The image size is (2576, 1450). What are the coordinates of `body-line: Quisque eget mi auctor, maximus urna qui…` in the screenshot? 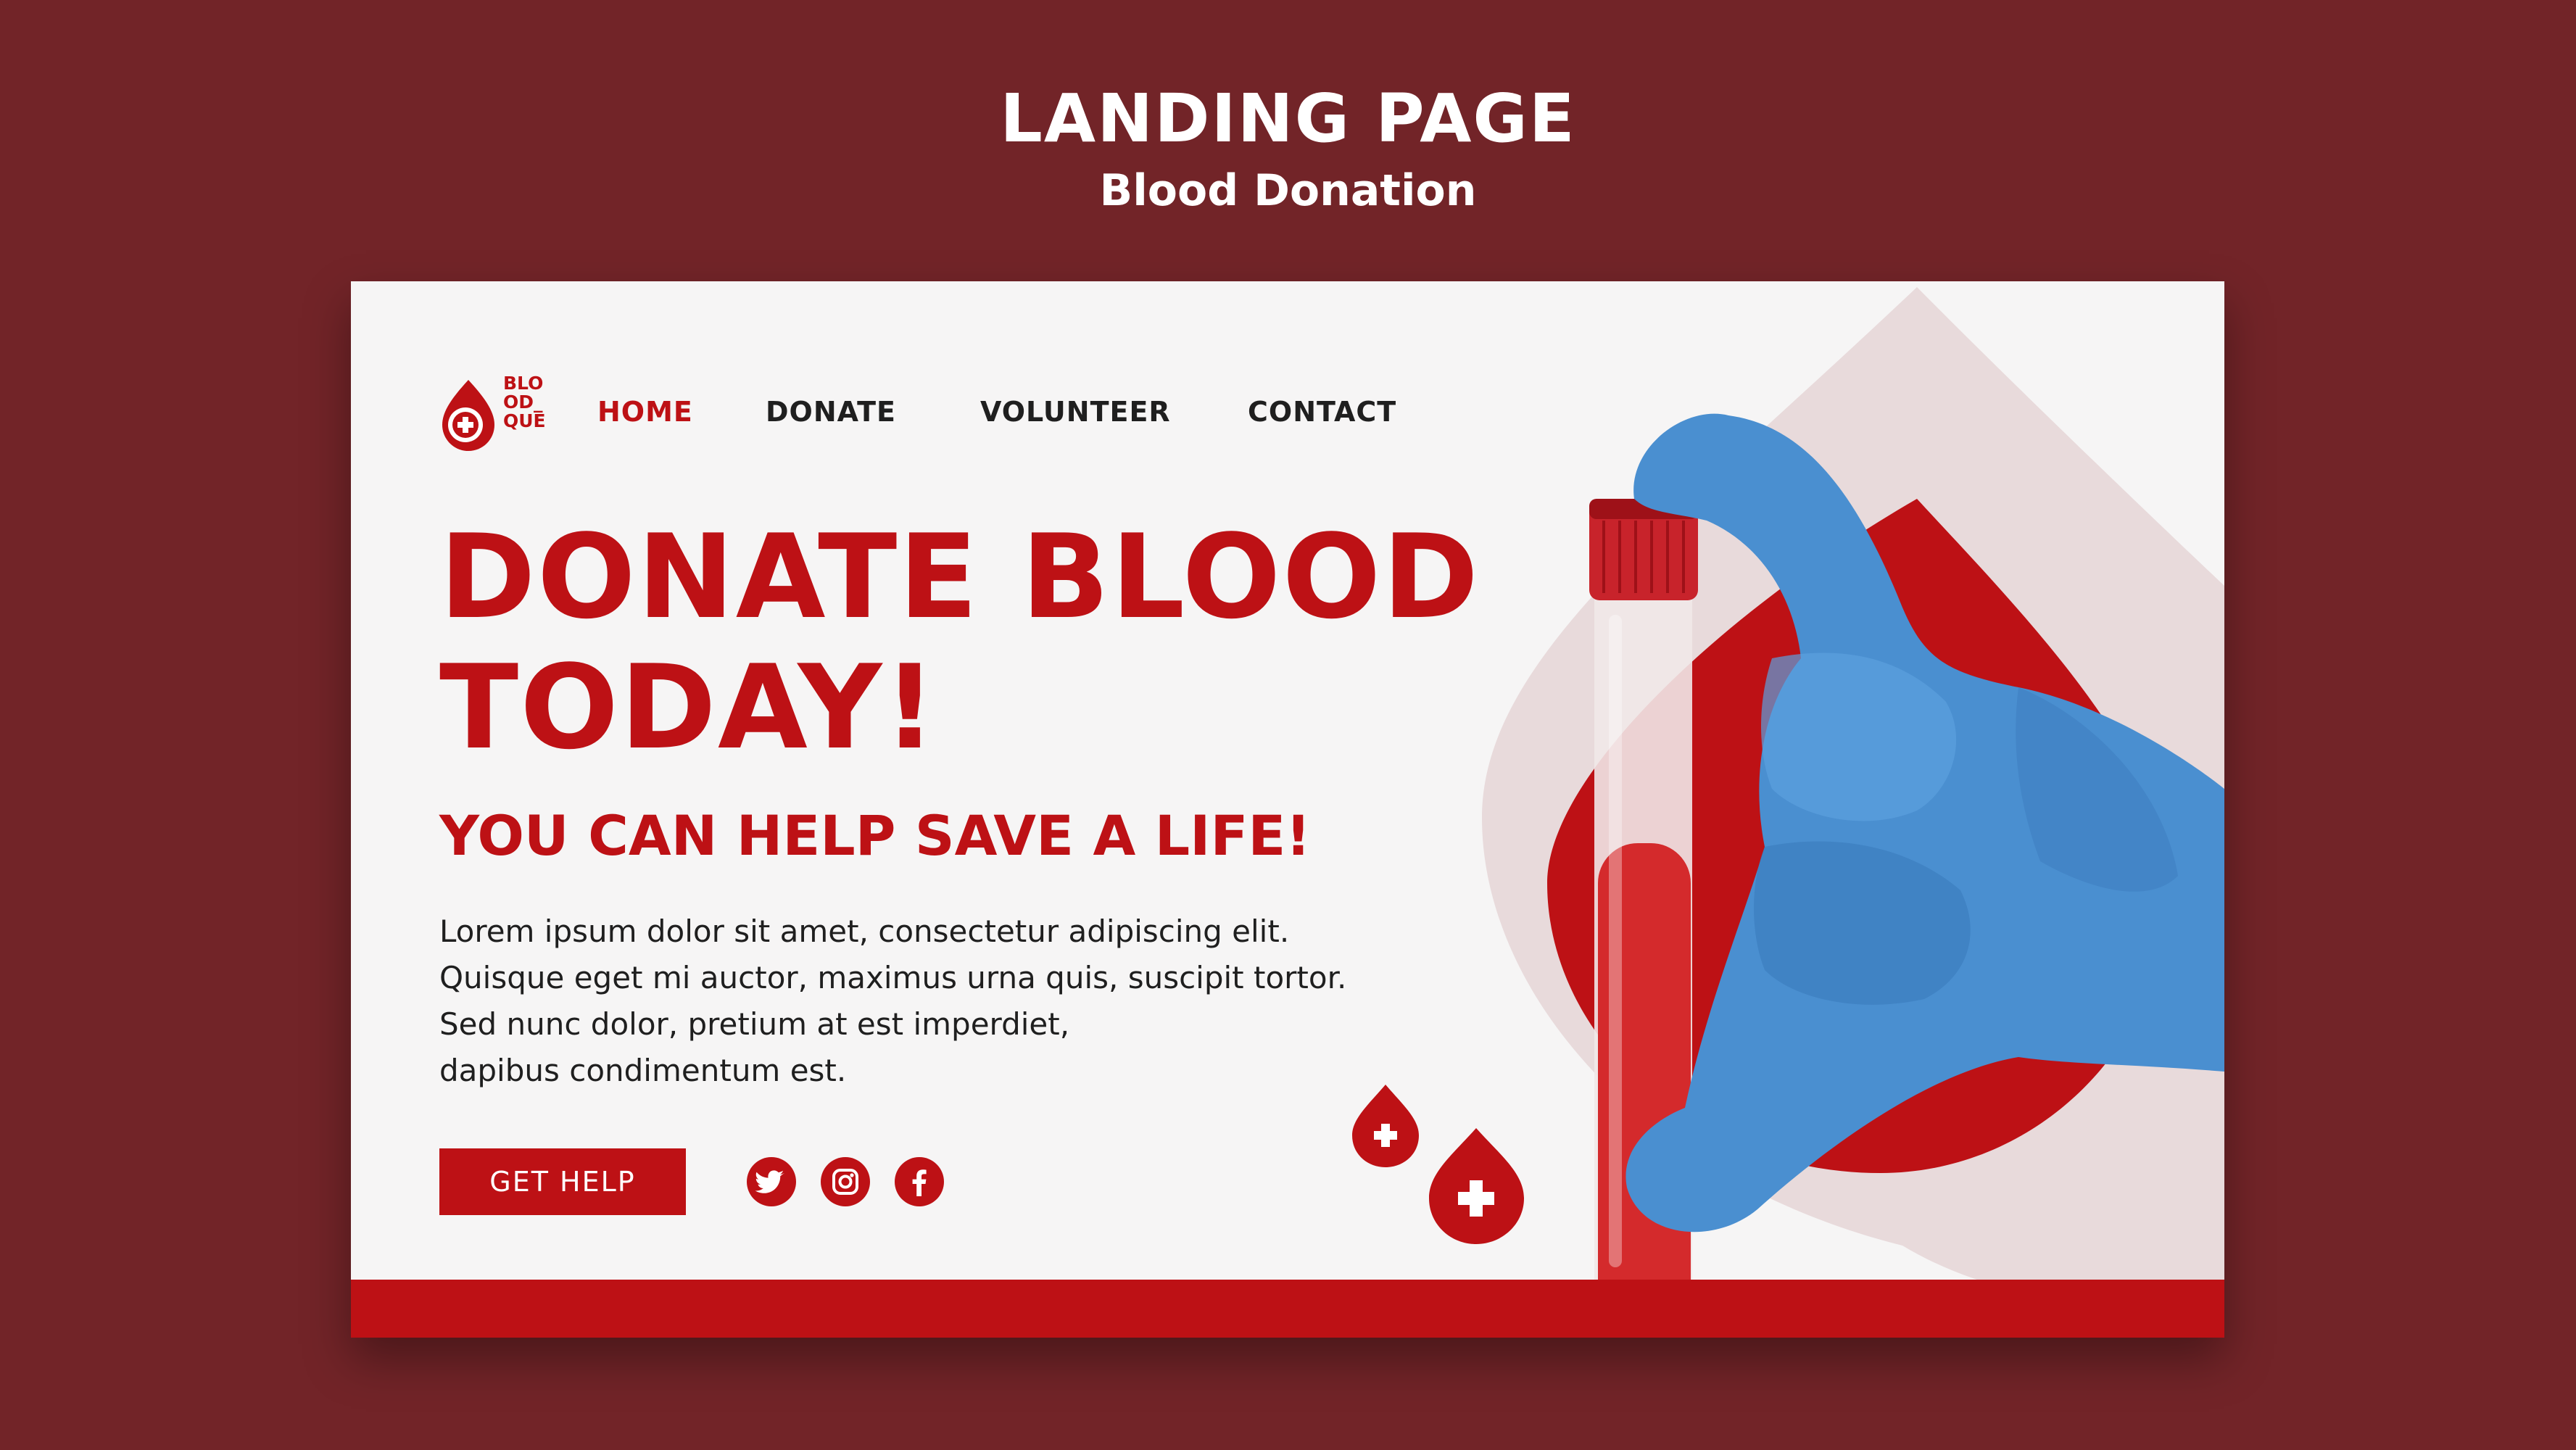 It's located at (893, 977).